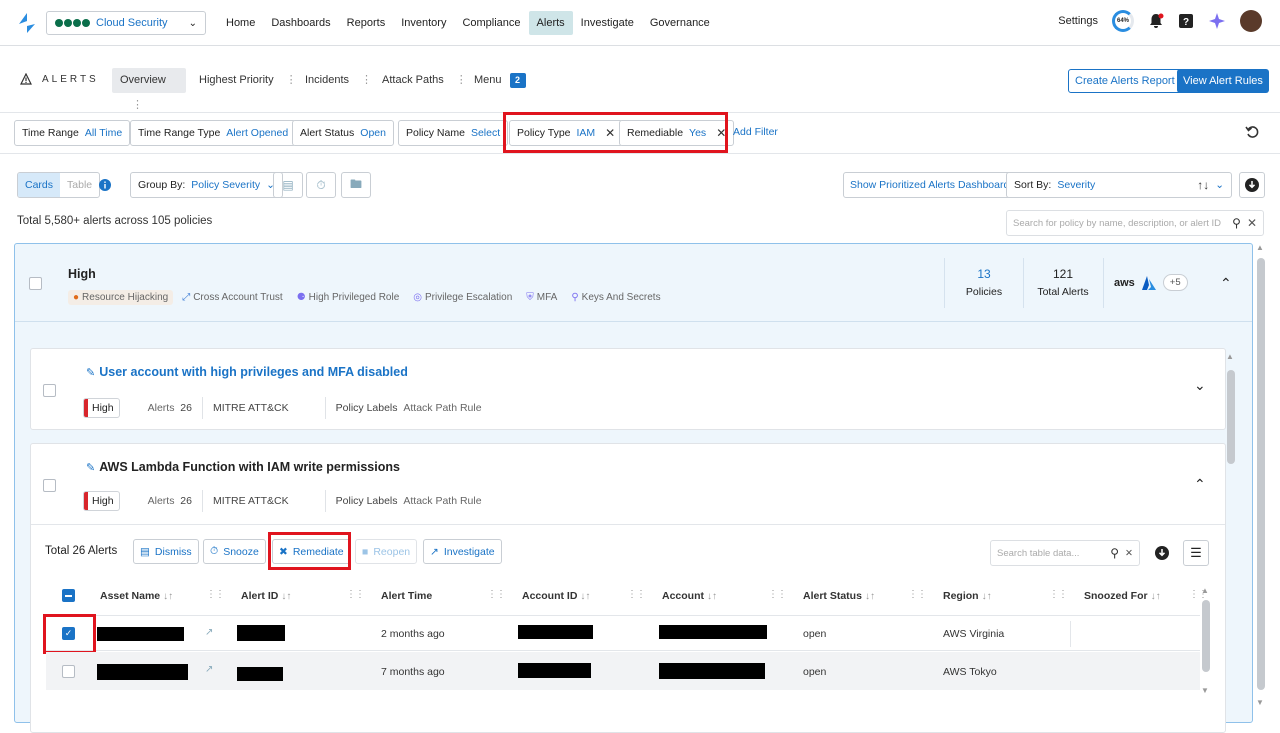  Describe the element at coordinates (1200, 385) in the screenshot. I see `chevron-down-icon: ⌄` at that location.